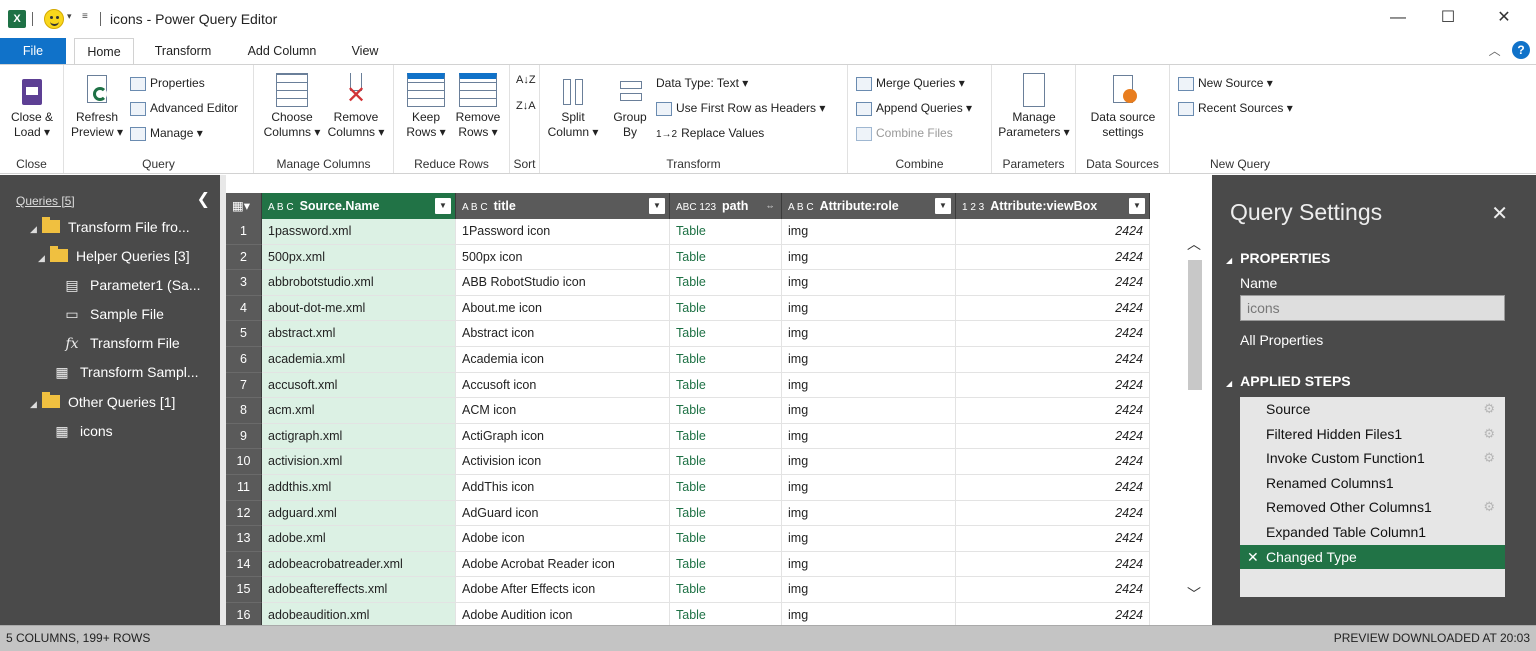 This screenshot has height=651, width=1536. Describe the element at coordinates (244, 590) in the screenshot. I see `row-number: 15` at that location.